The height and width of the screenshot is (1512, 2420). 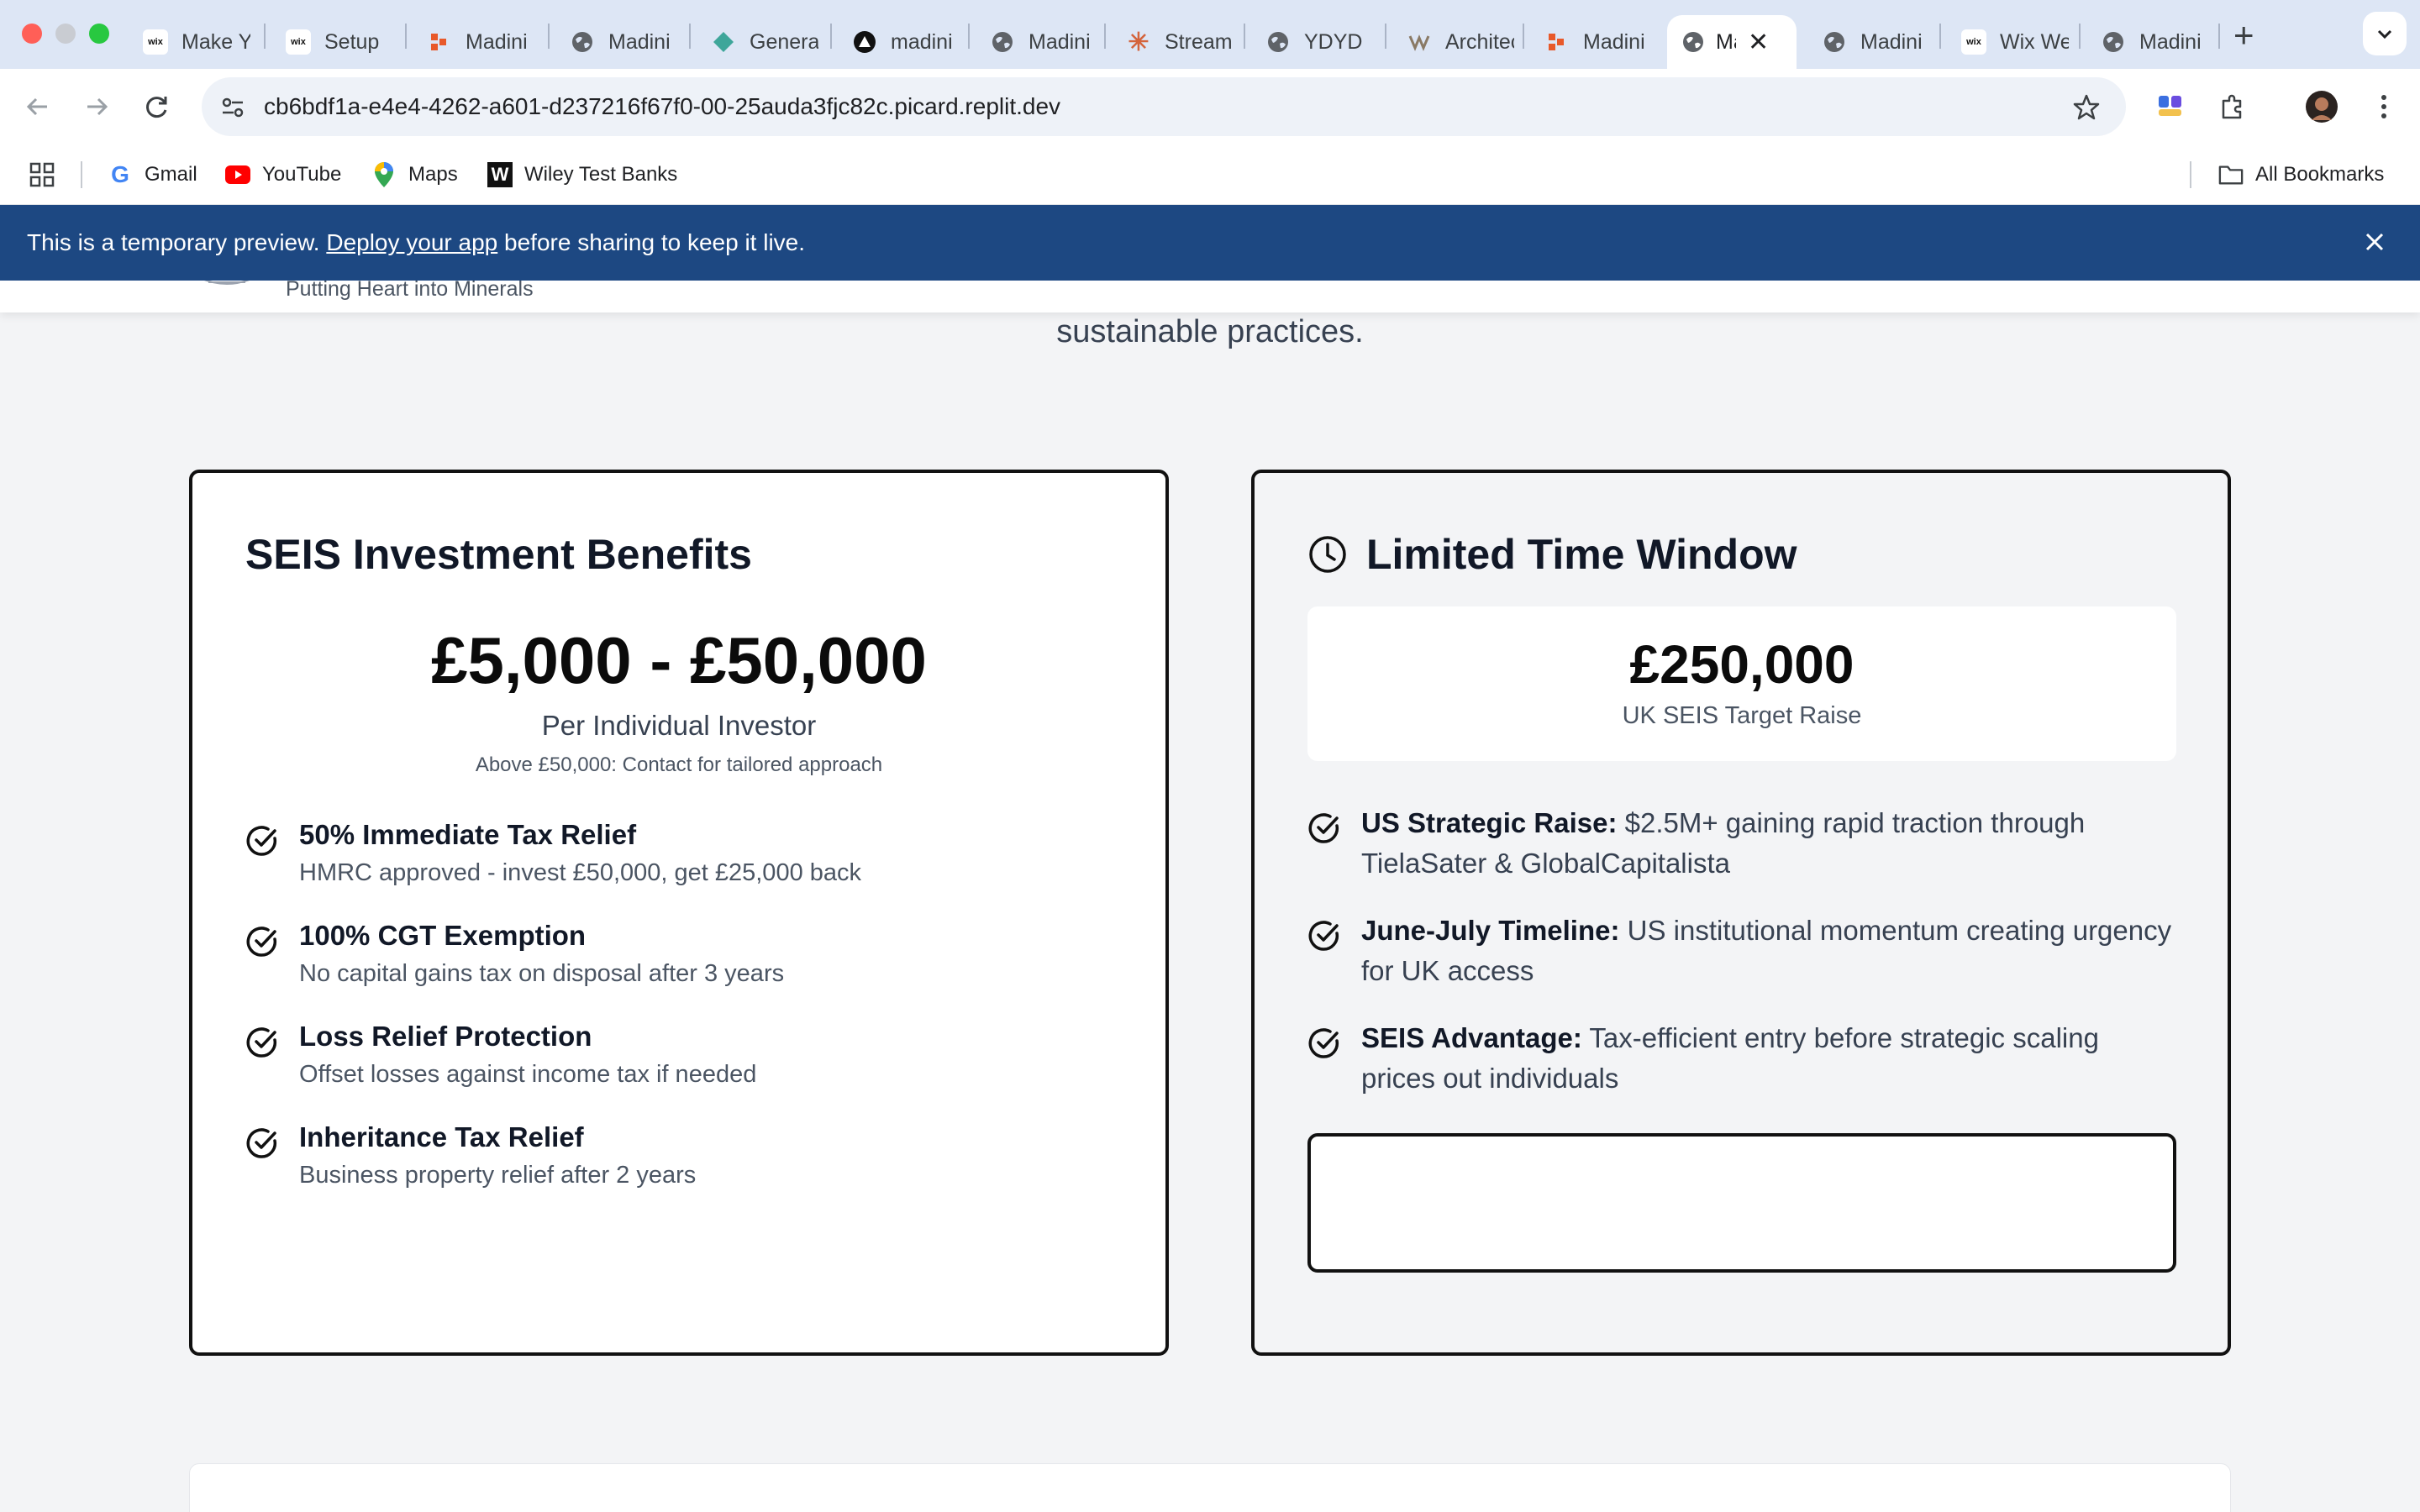 What do you see at coordinates (1741, 1203) in the screenshot?
I see `call-to-action-box` at bounding box center [1741, 1203].